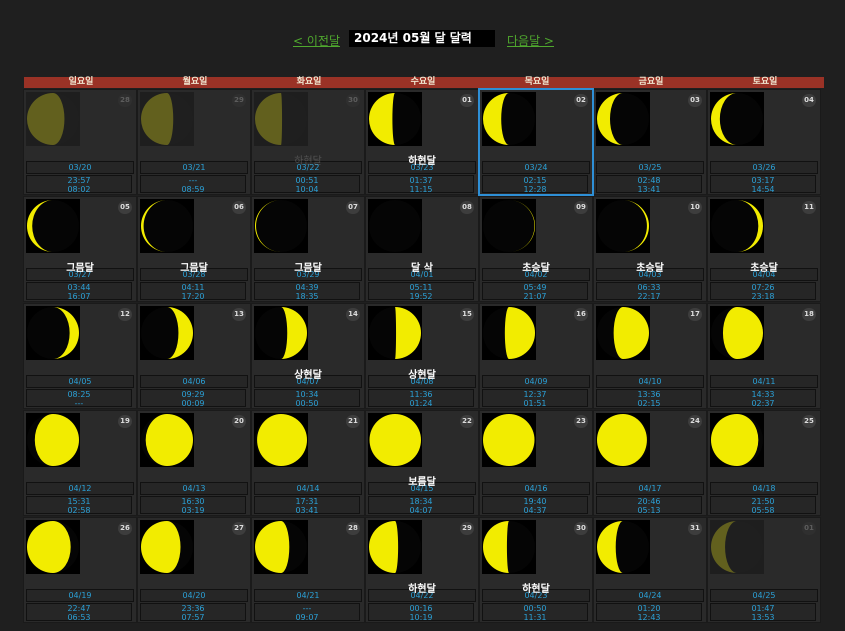 Image resolution: width=845 pixels, height=631 pixels. I want to click on day-cell: 10 초승달 04/03 06:33 22:17, so click(650, 249).